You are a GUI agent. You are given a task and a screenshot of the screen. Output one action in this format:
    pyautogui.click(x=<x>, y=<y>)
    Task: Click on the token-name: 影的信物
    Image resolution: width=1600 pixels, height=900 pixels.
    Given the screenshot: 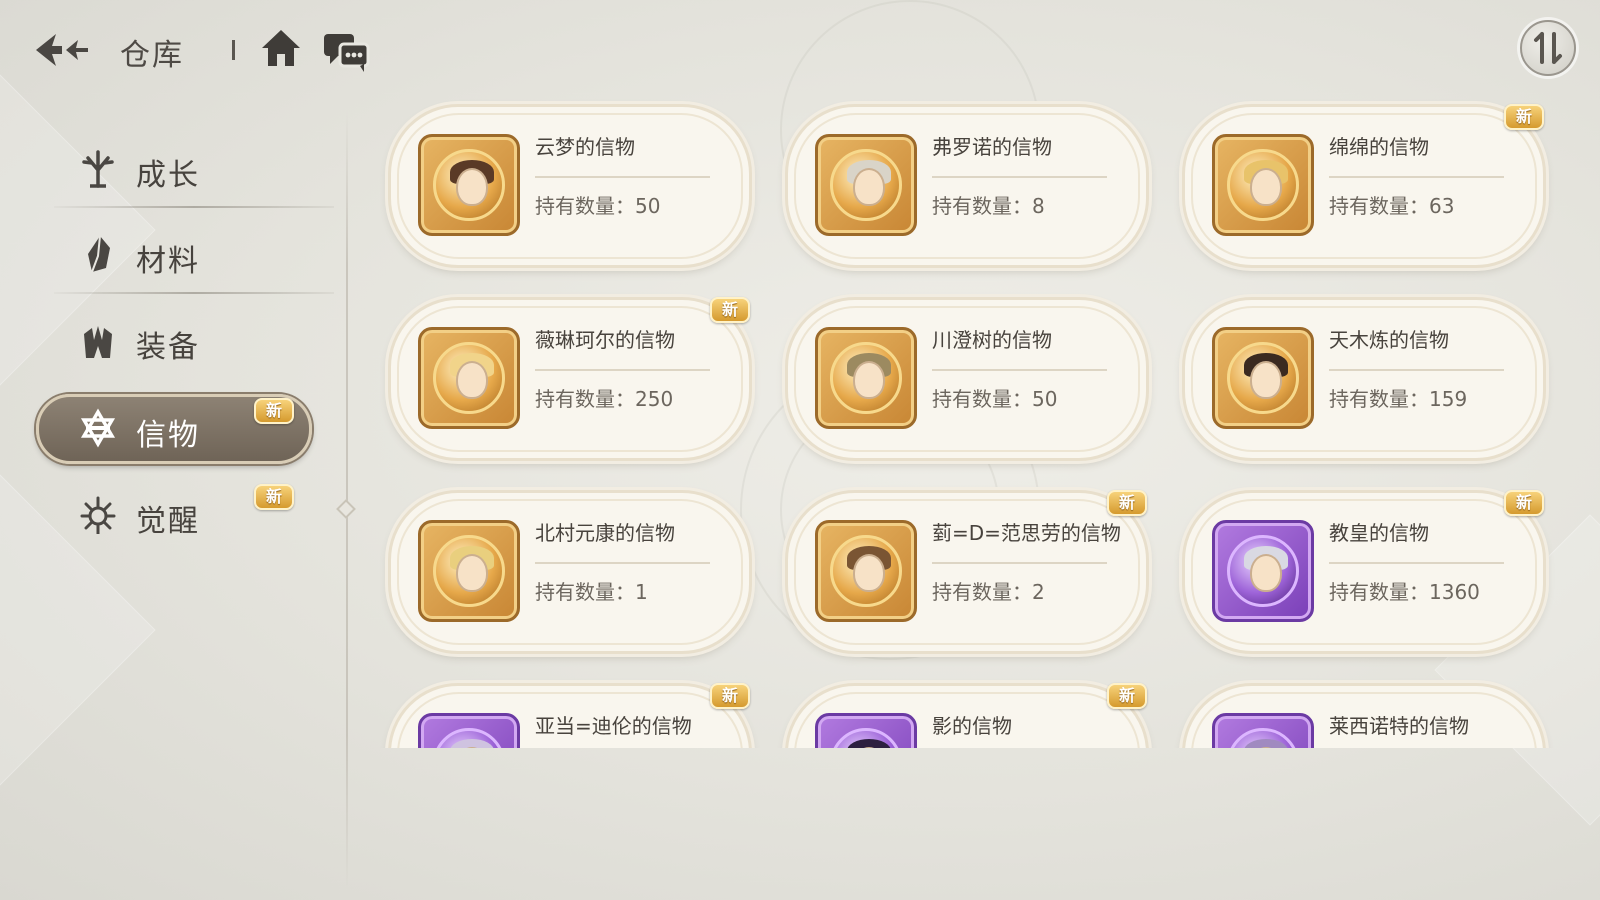 What is the action you would take?
    pyautogui.click(x=972, y=726)
    